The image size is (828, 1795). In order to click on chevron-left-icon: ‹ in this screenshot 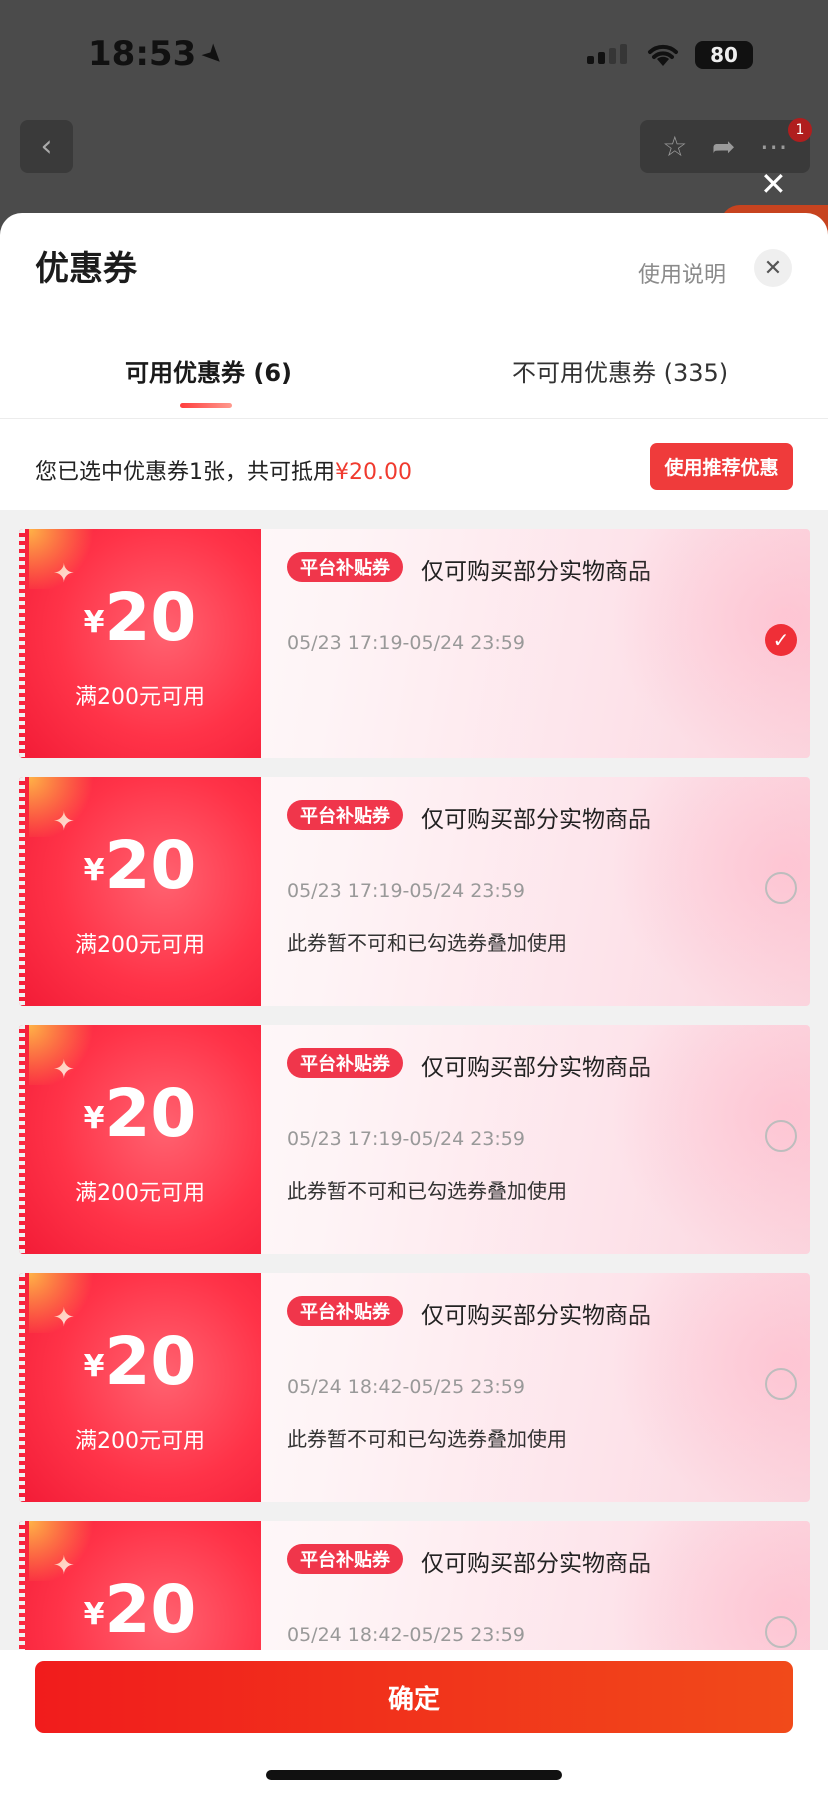, I will do `click(46, 146)`.